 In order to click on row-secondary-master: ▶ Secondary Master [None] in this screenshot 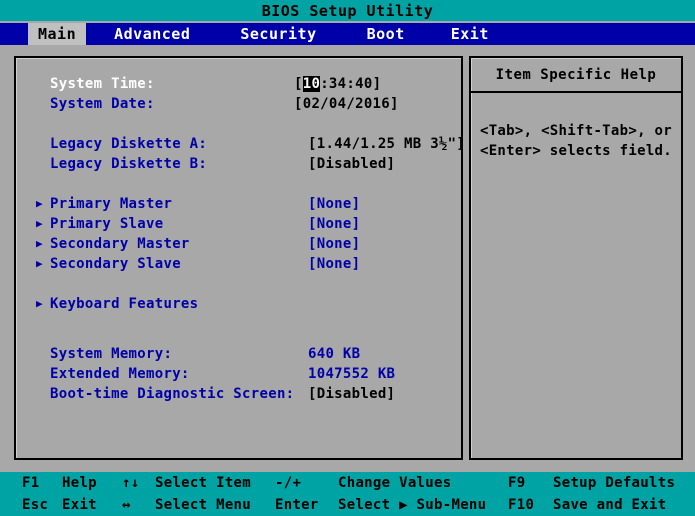, I will do `click(238, 244)`.